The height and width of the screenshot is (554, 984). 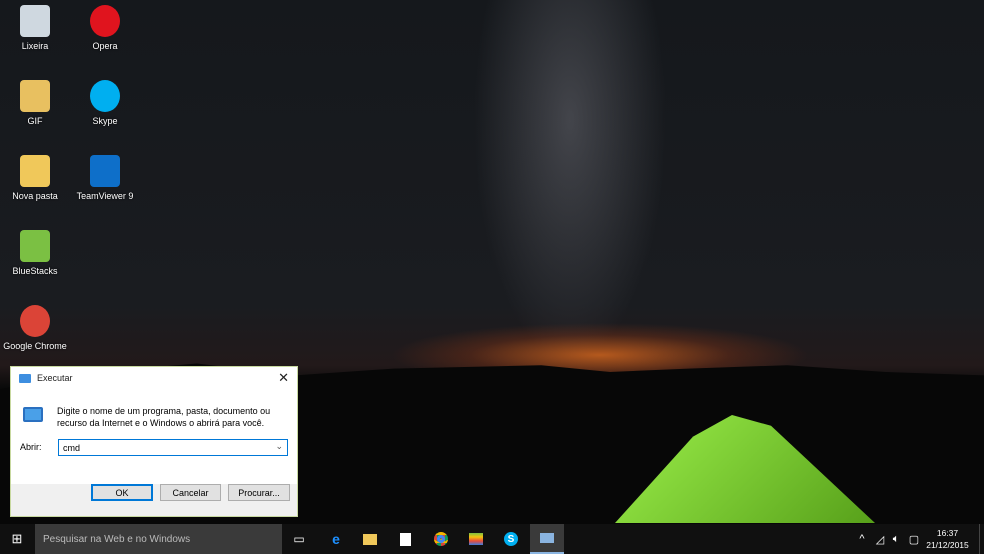 I want to click on desktop-icon-lixeira: Lixeira, so click(x=35, y=28).